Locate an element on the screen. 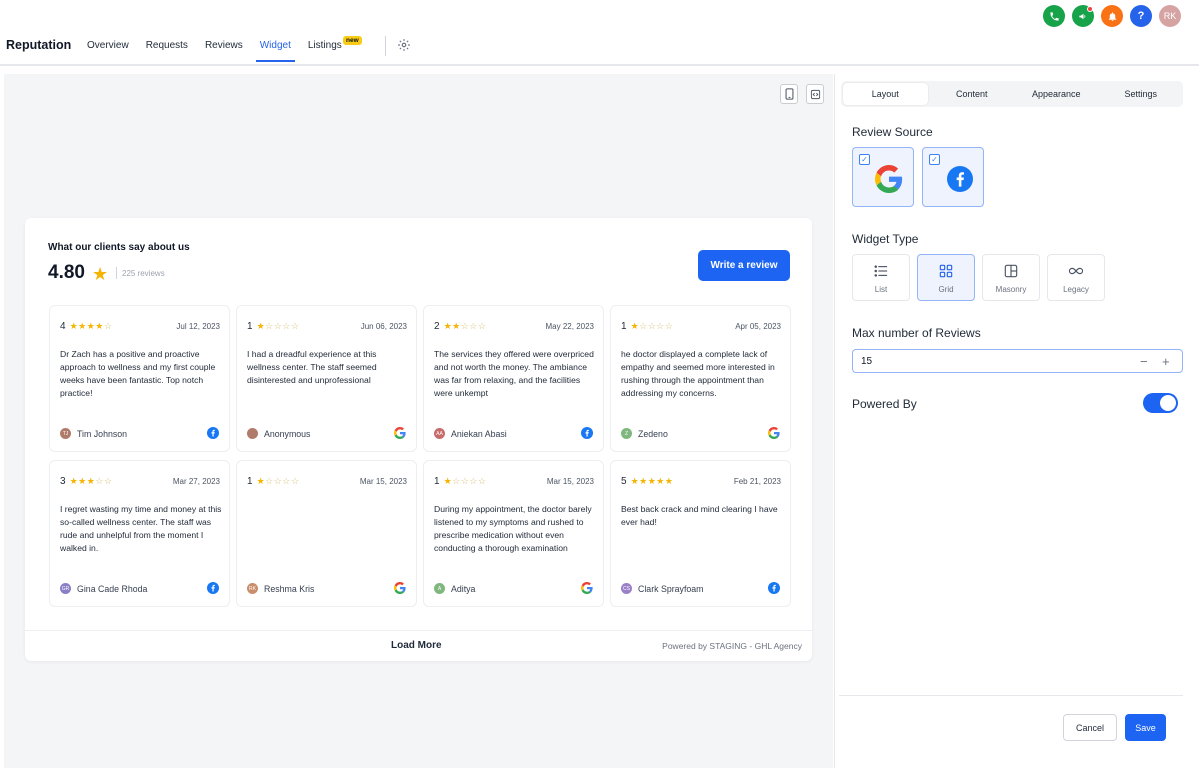  help-icon: ? is located at coordinates (1141, 16).